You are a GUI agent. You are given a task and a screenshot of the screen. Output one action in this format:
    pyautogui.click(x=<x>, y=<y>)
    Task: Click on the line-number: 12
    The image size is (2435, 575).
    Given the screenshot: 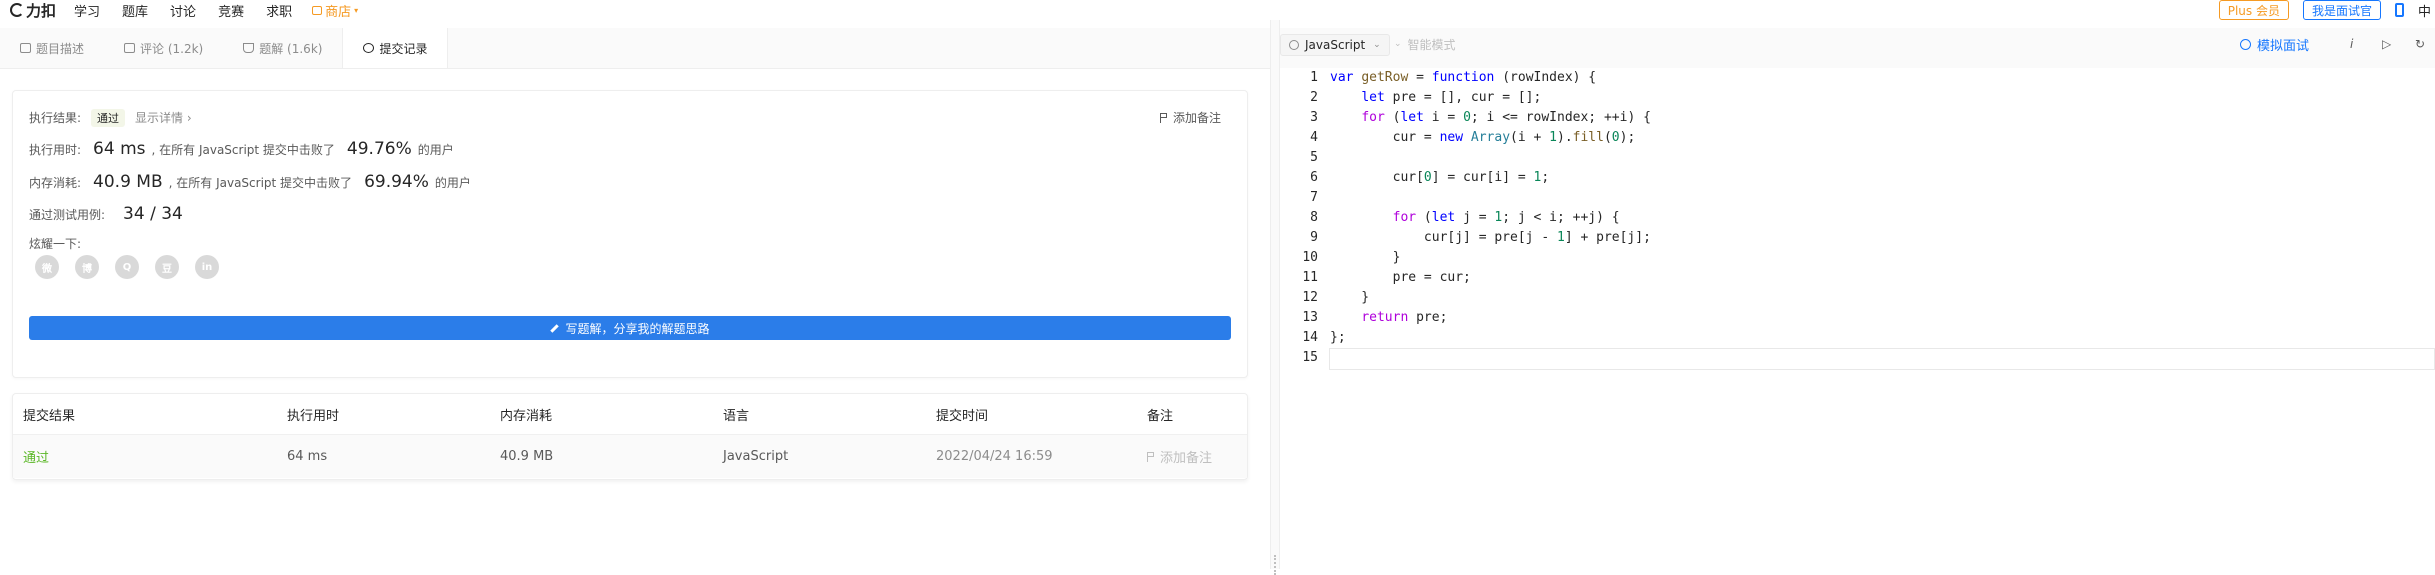 What is the action you would take?
    pyautogui.click(x=1310, y=297)
    